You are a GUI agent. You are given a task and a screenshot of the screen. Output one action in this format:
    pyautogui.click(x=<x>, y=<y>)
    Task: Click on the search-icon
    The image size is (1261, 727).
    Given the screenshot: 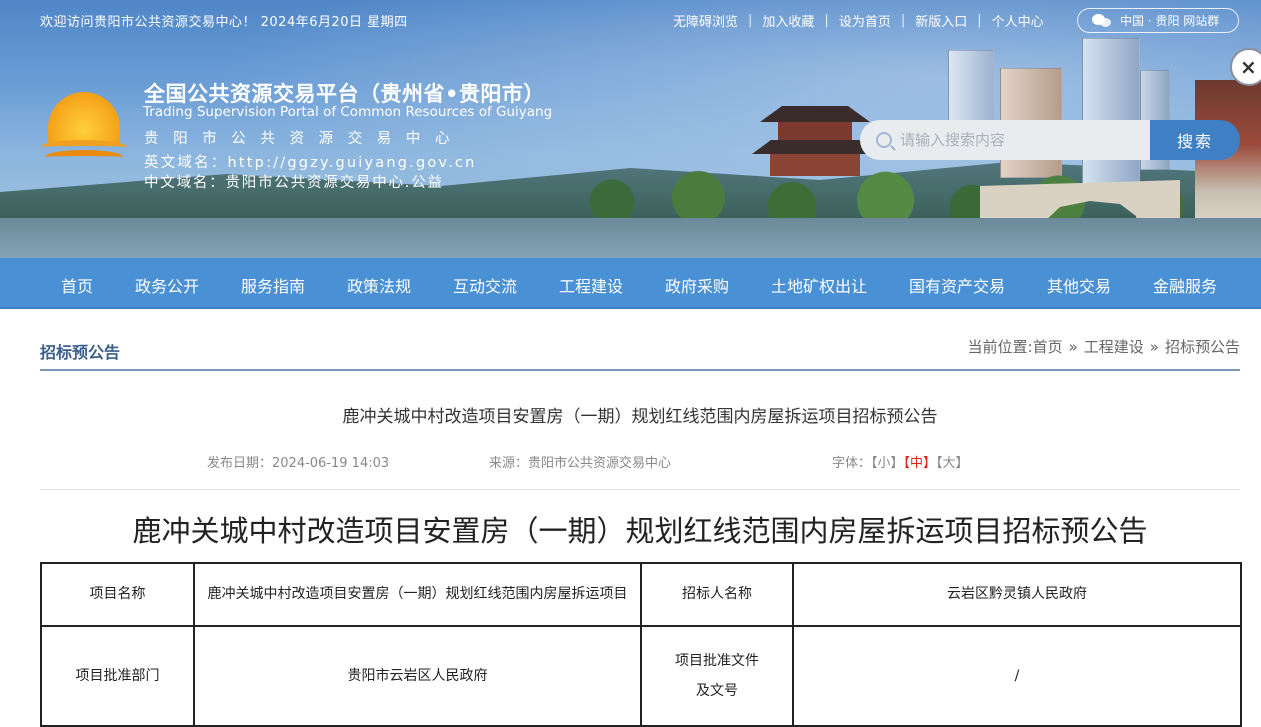 What is the action you would take?
    pyautogui.click(x=884, y=140)
    